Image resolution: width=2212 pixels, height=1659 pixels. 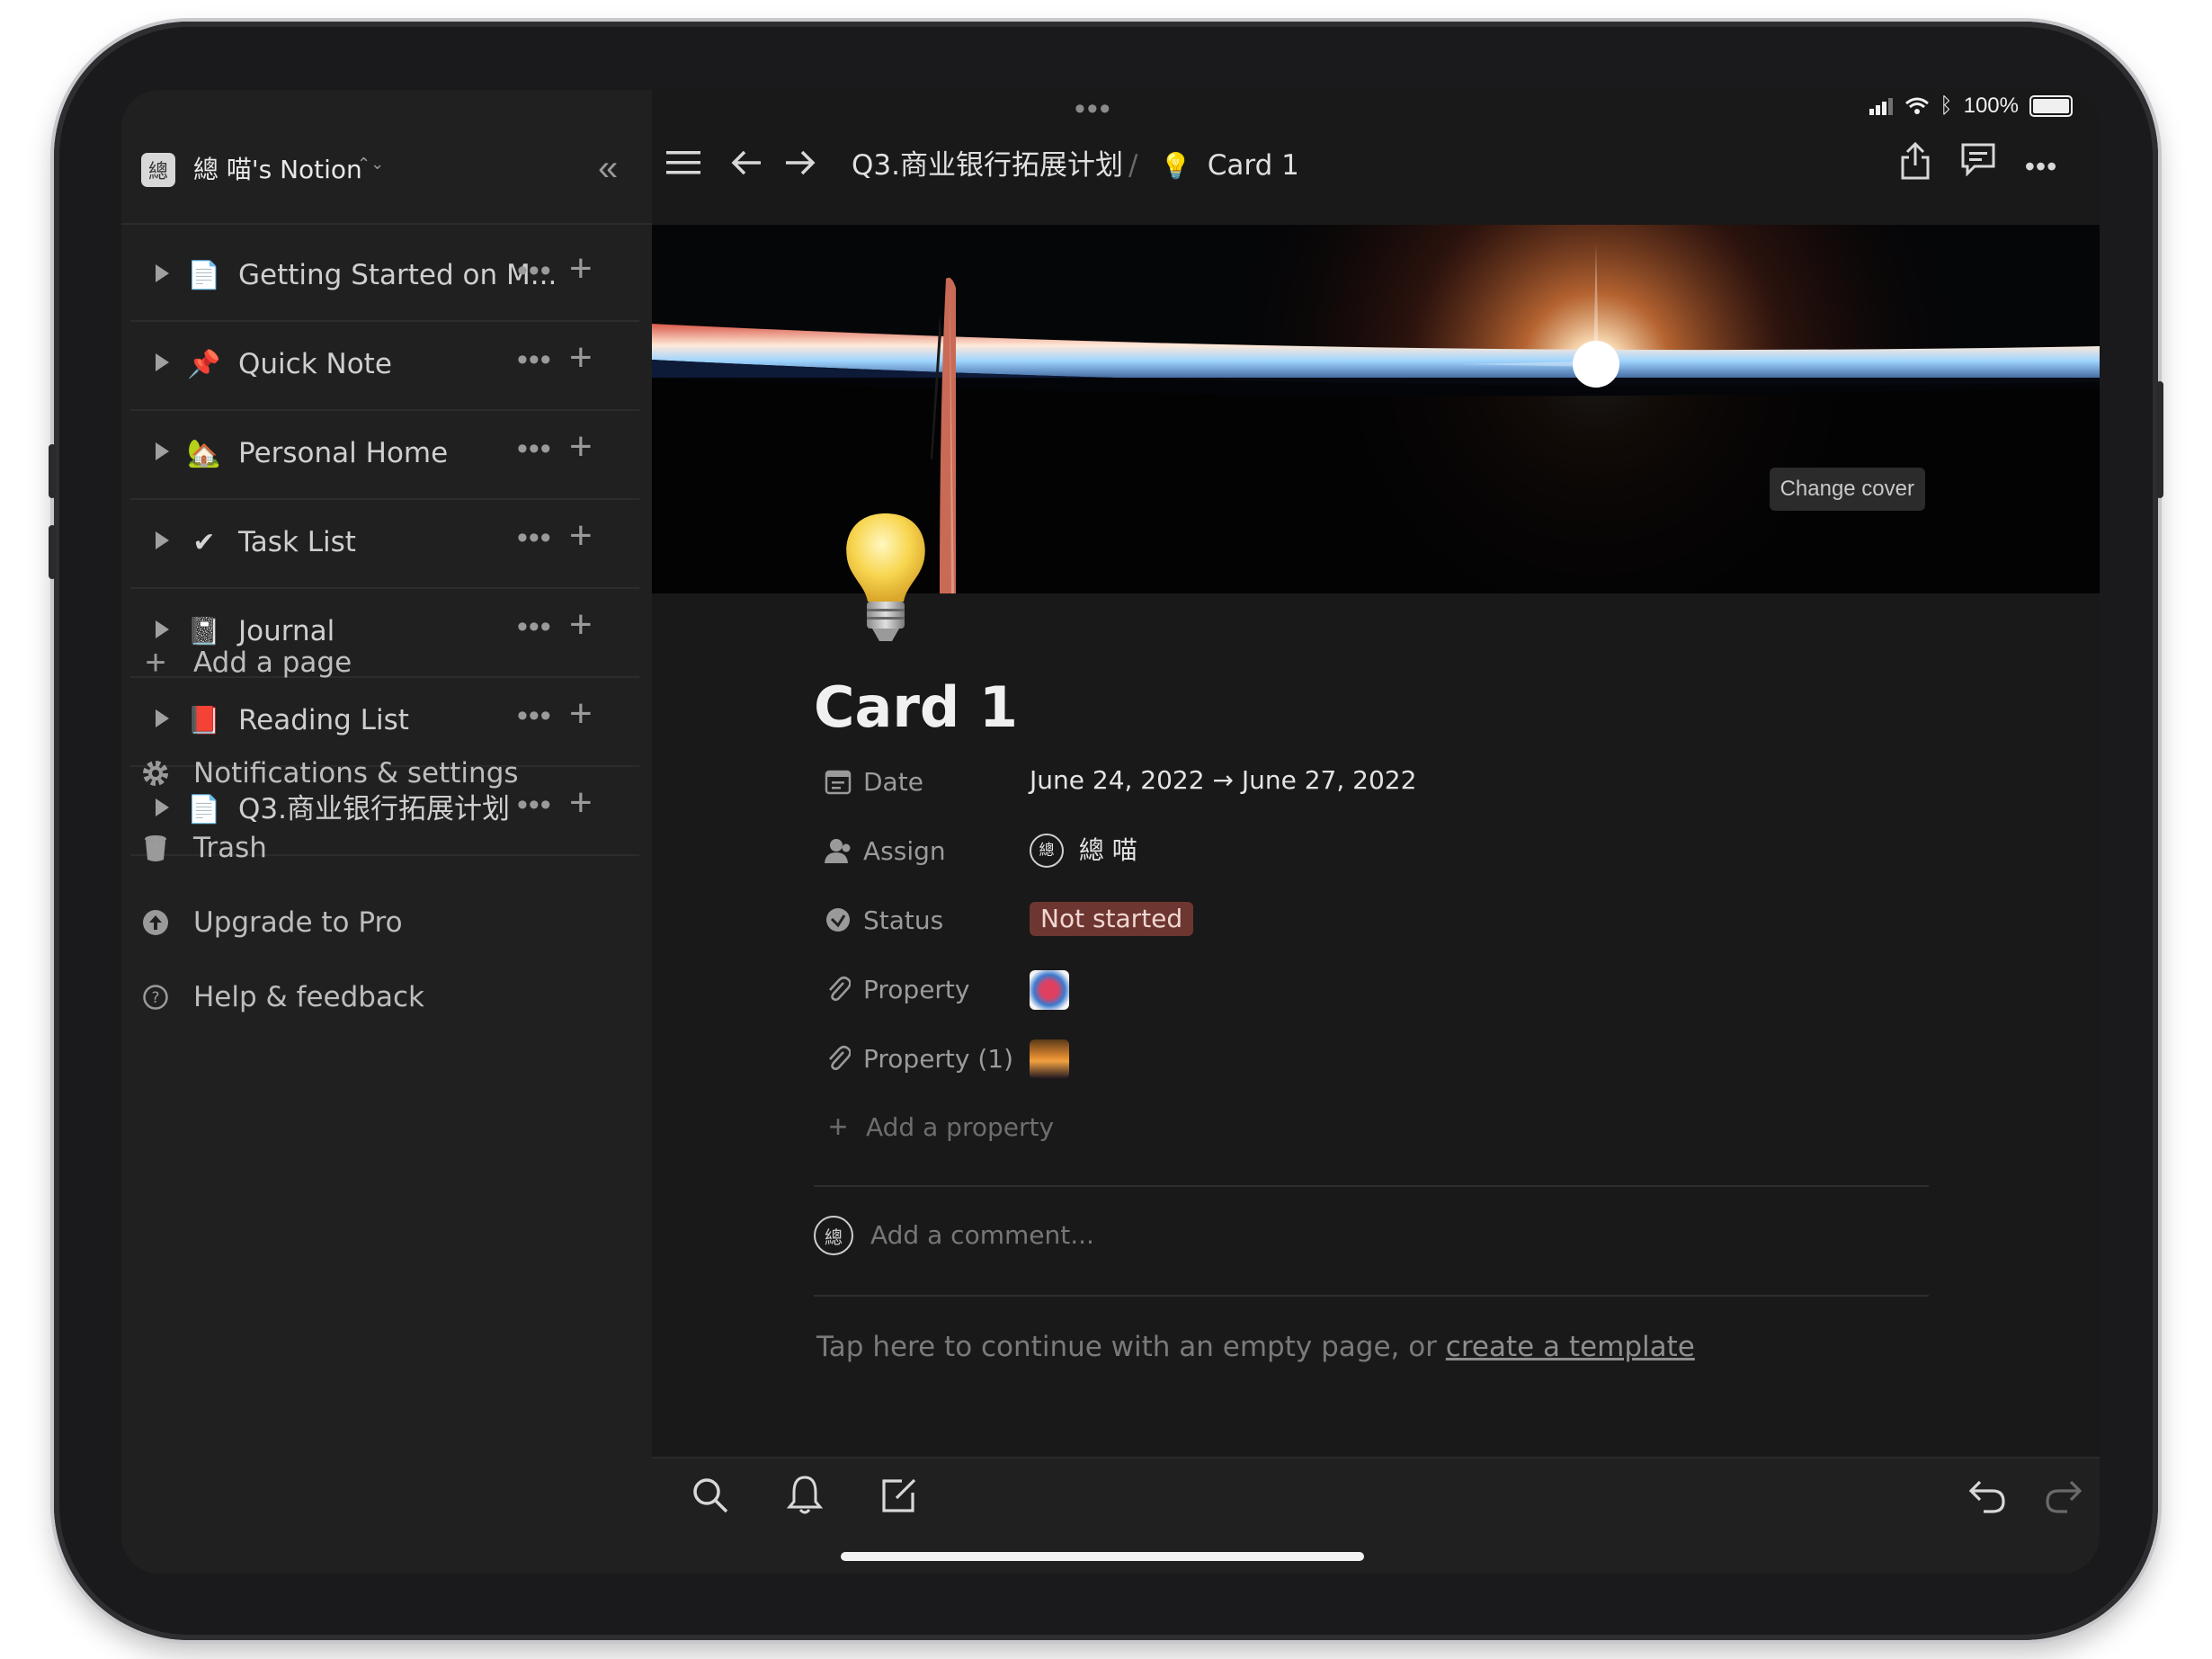 What do you see at coordinates (2064, 1496) in the screenshot?
I see `redo-icon` at bounding box center [2064, 1496].